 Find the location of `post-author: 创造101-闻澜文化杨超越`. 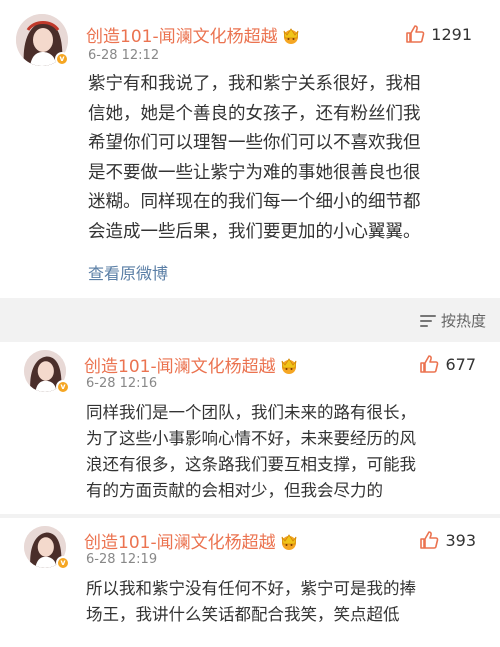

post-author: 创造101-闻澜文化杨超越 is located at coordinates (193, 34).